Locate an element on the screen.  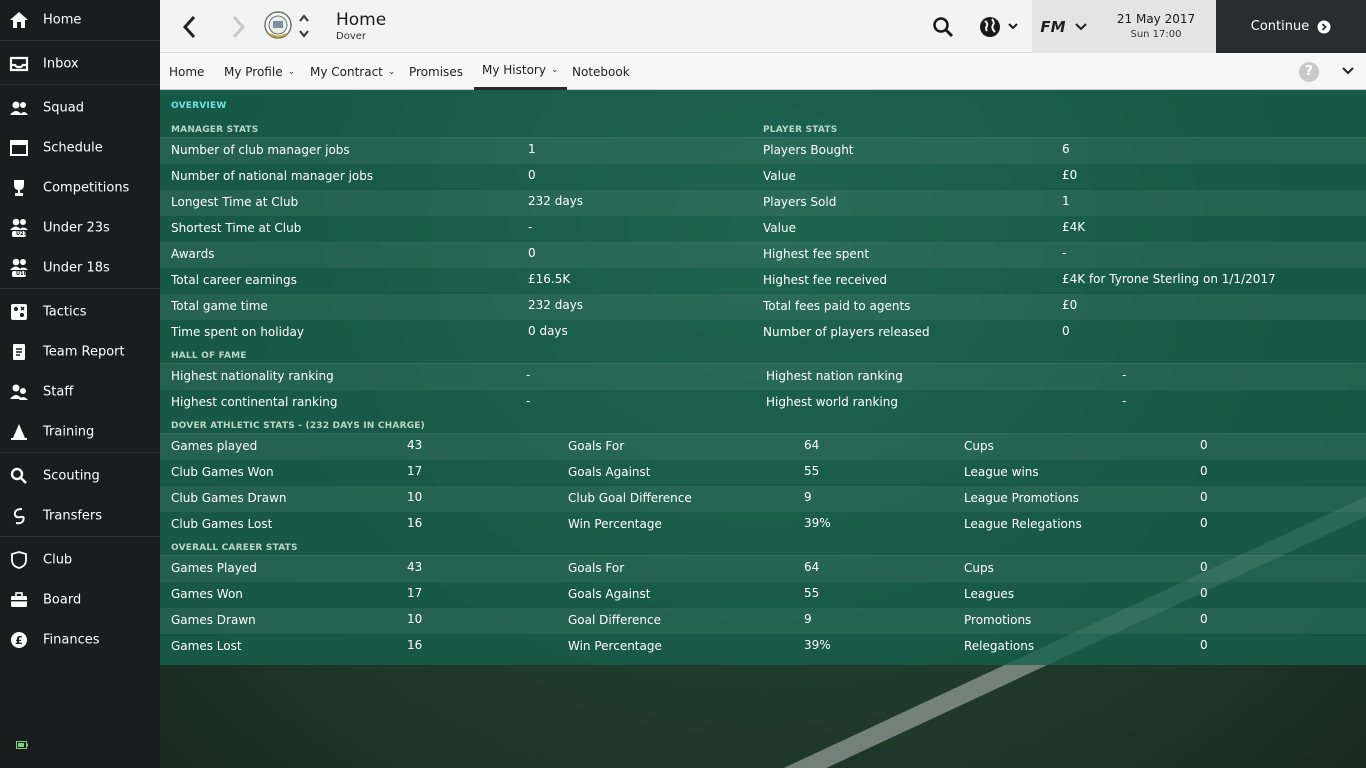
sidebar-item-scouting: Scouting is located at coordinates (80, 476).